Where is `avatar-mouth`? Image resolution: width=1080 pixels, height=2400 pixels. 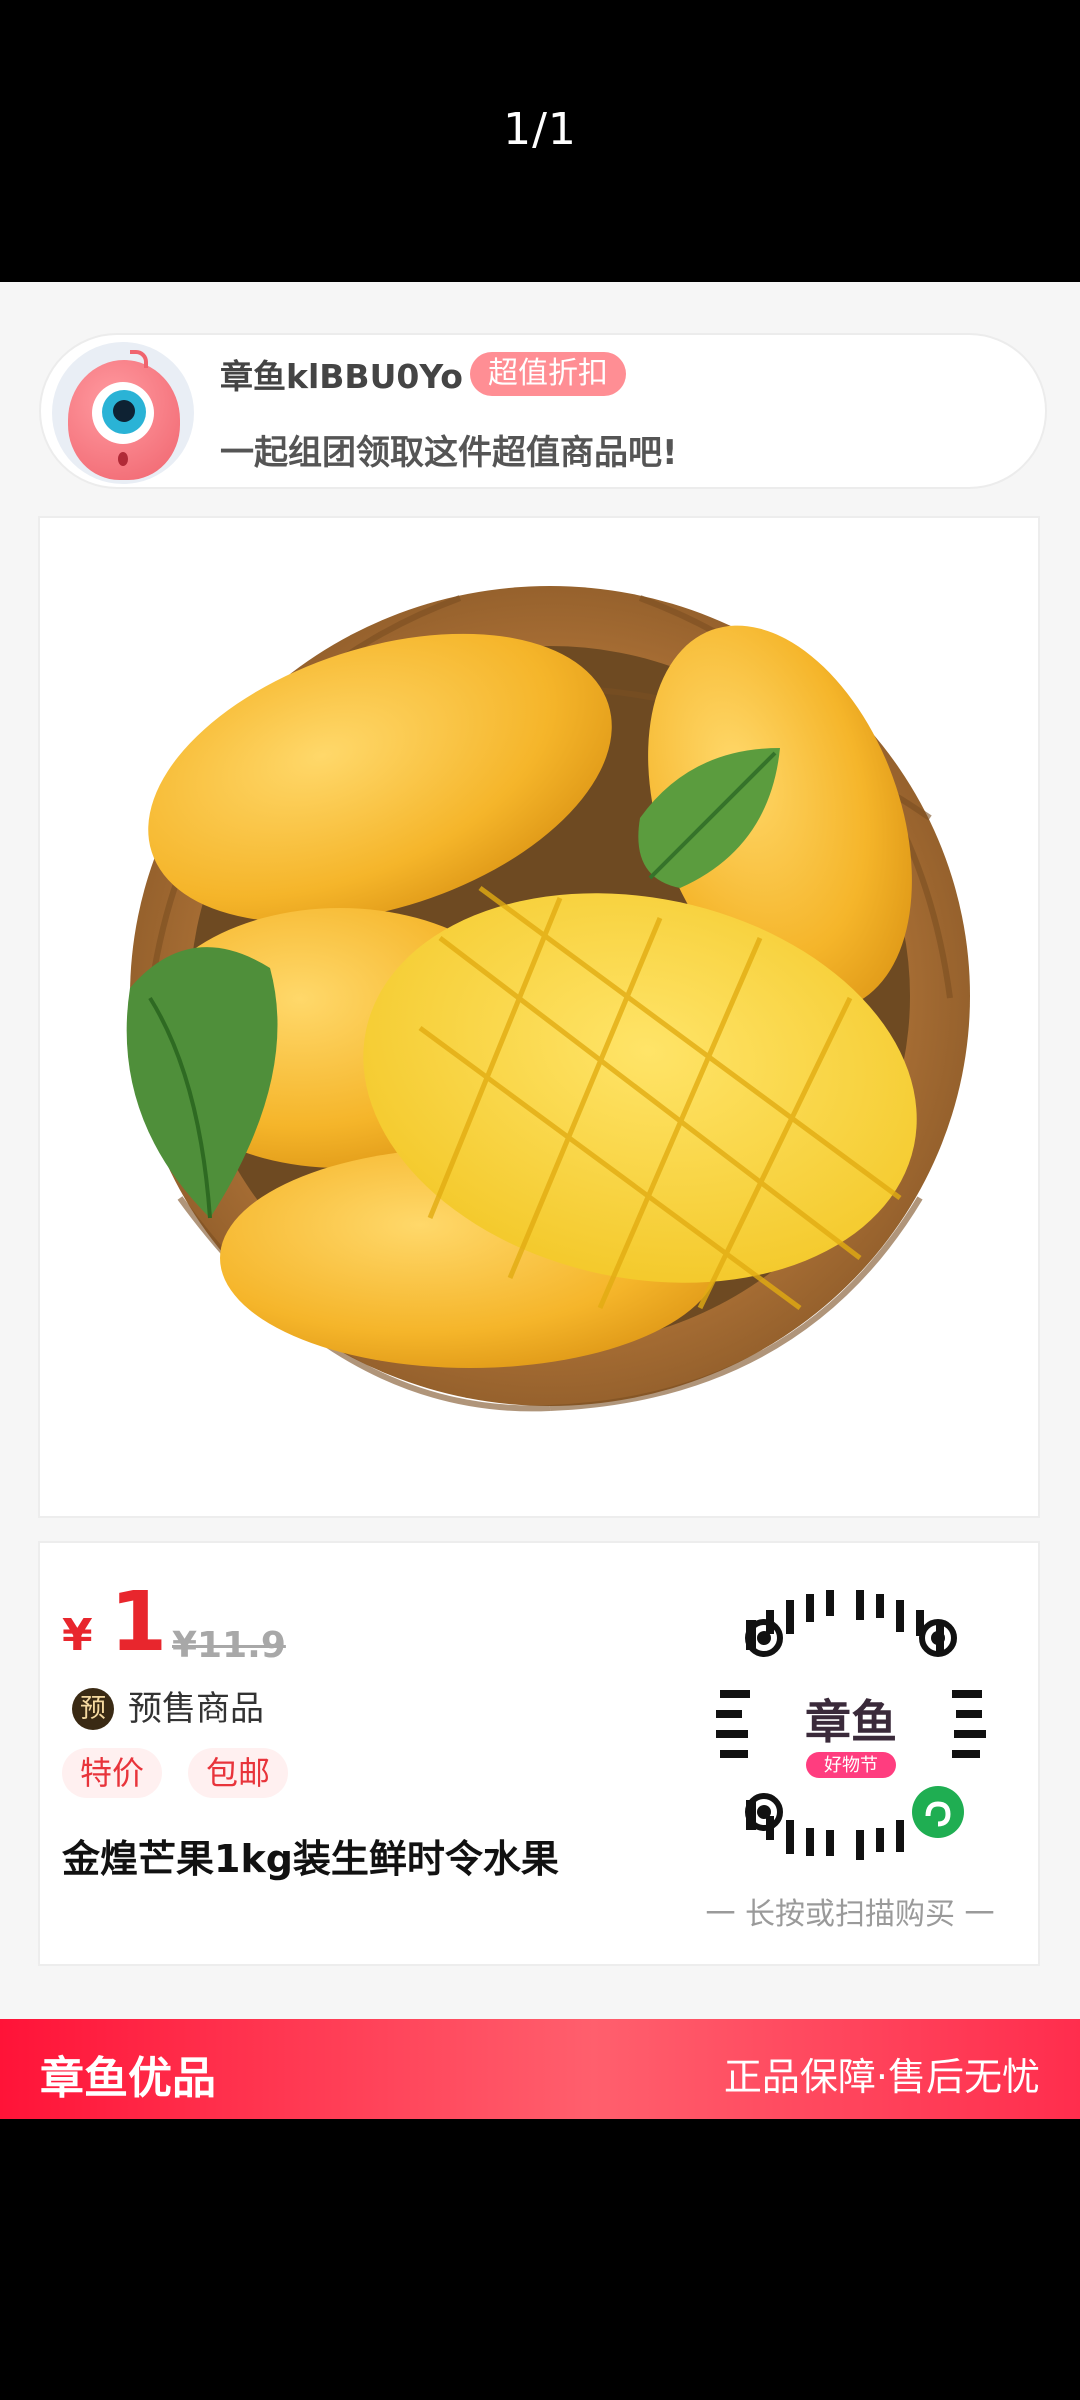 avatar-mouth is located at coordinates (123, 459).